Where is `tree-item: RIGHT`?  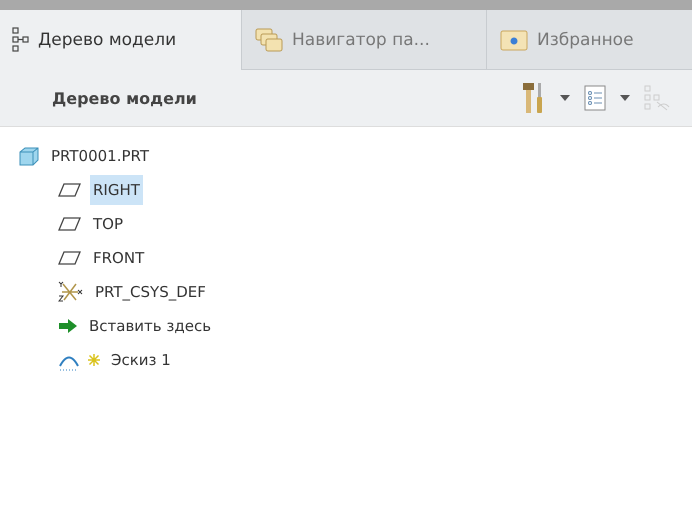
tree-item: RIGHT is located at coordinates (116, 190).